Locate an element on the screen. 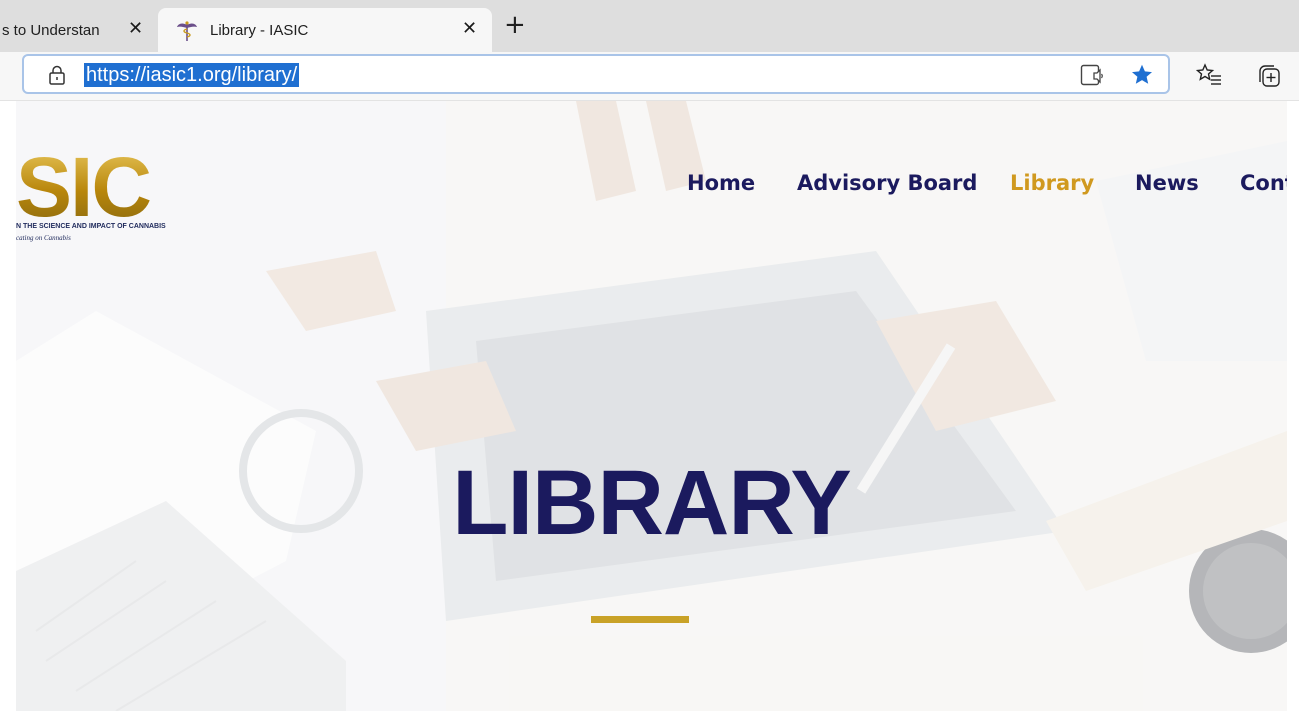 The width and height of the screenshot is (1299, 711). logo-tagline: cating on Cannabis is located at coordinates (43, 238).